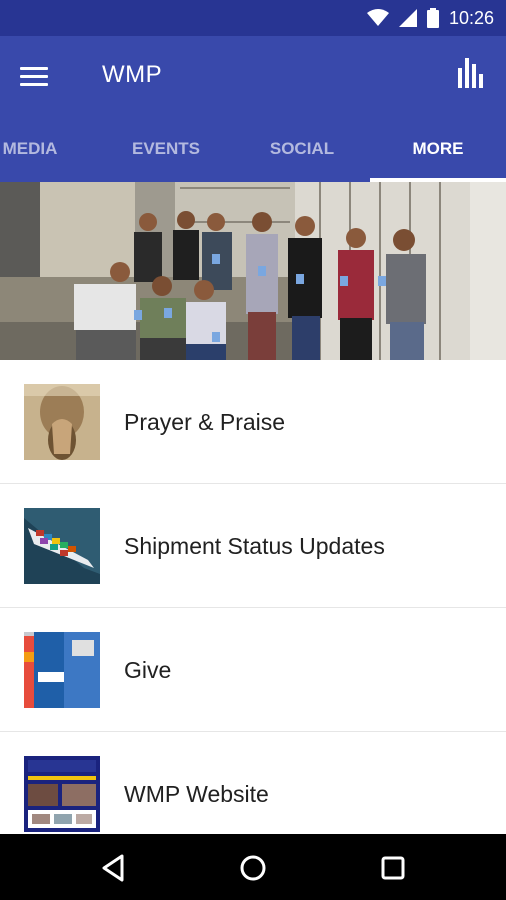 The width and height of the screenshot is (506, 900). Describe the element at coordinates (62, 794) in the screenshot. I see `website-thumbnail` at that location.